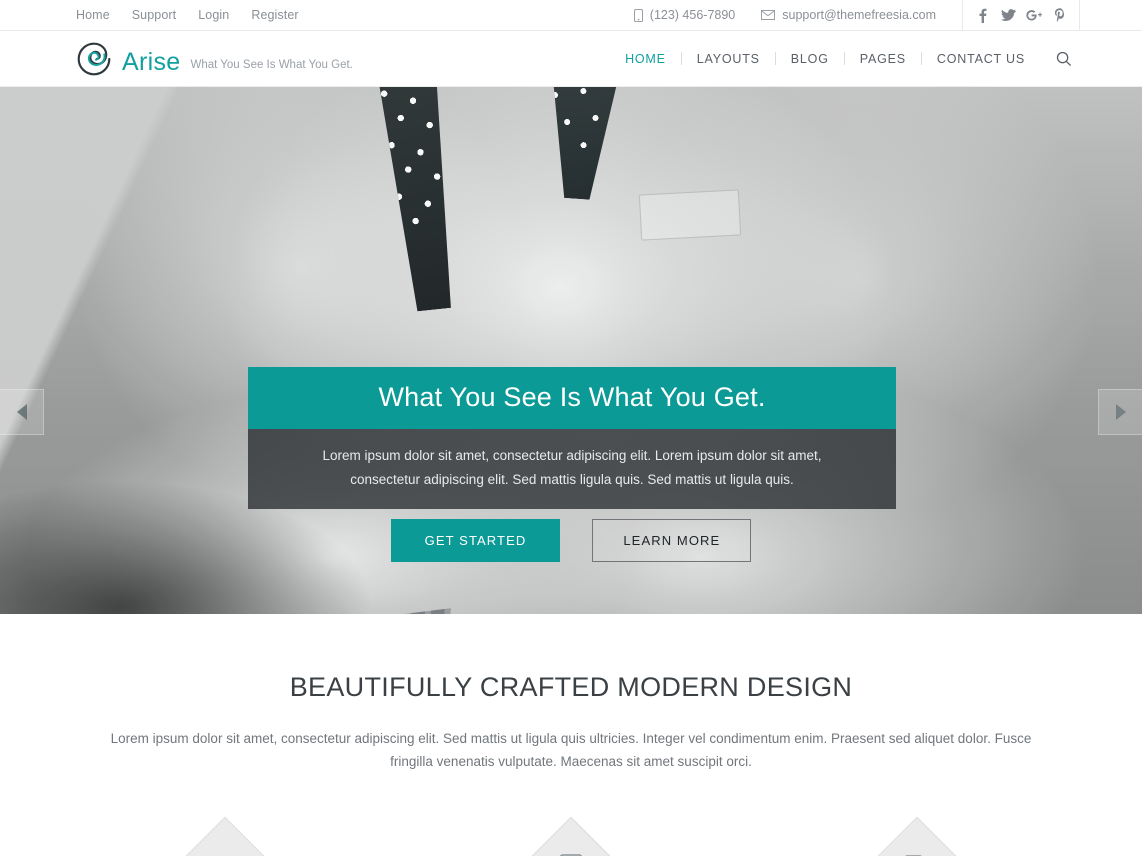 This screenshot has width=1142, height=856. What do you see at coordinates (810, 59) in the screenshot?
I see `nav-item-blog: BLOG` at bounding box center [810, 59].